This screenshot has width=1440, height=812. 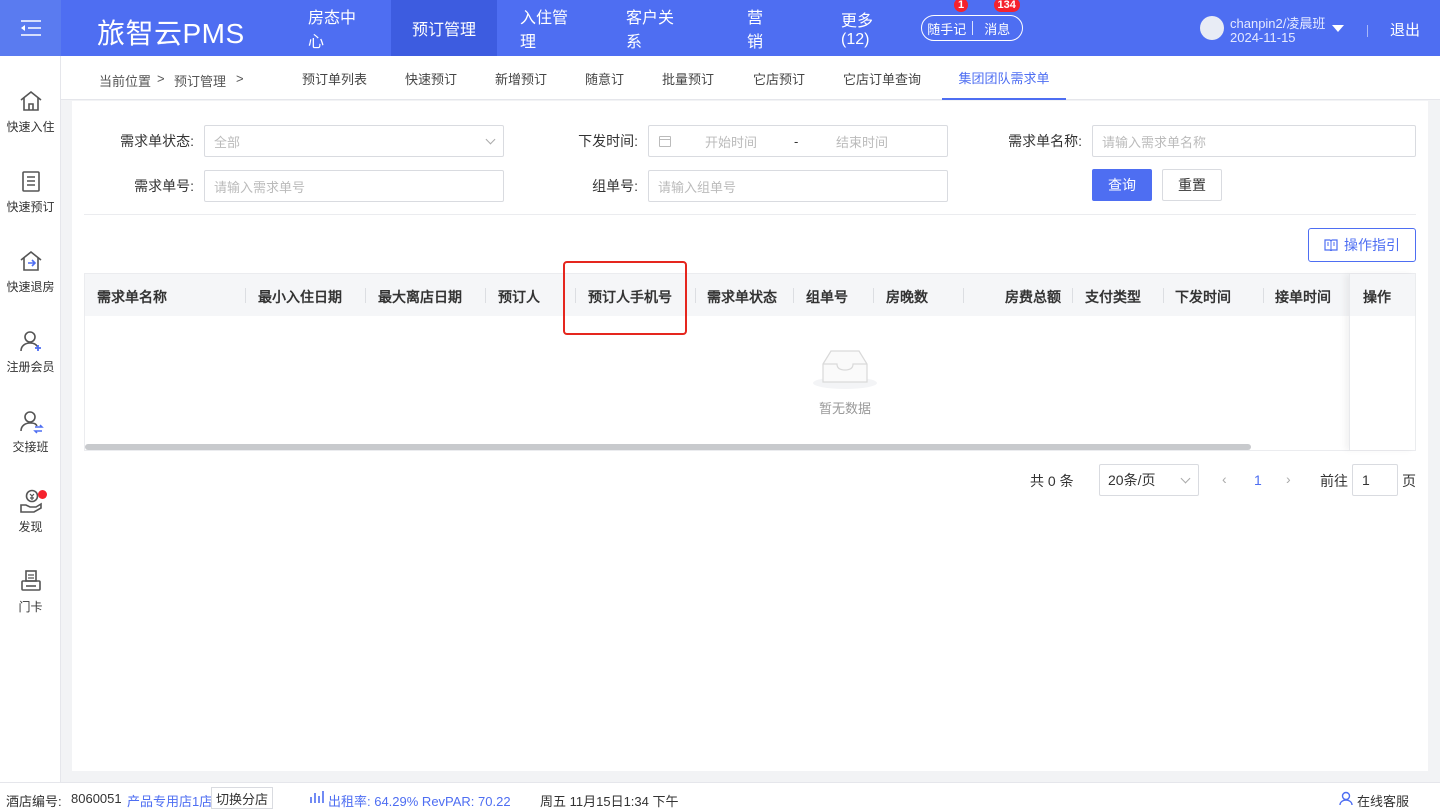 I want to click on store-name-link: 产品专用店1店, so click(x=169, y=800).